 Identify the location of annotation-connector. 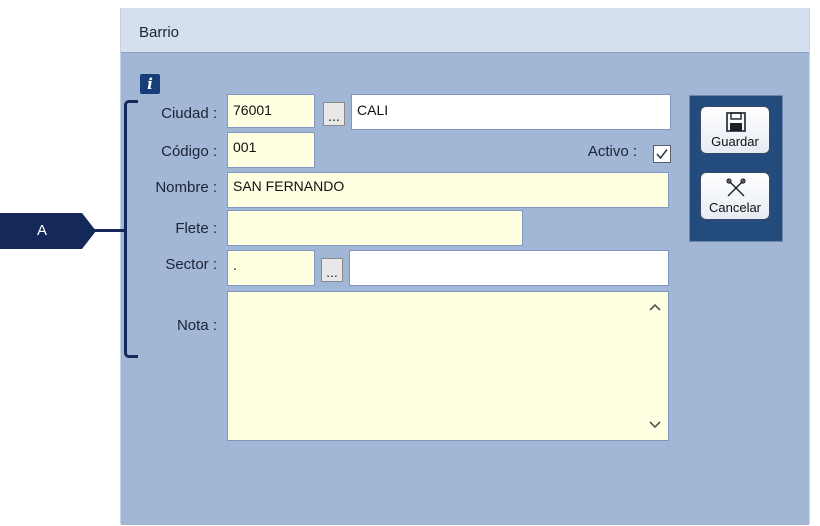
(110, 230).